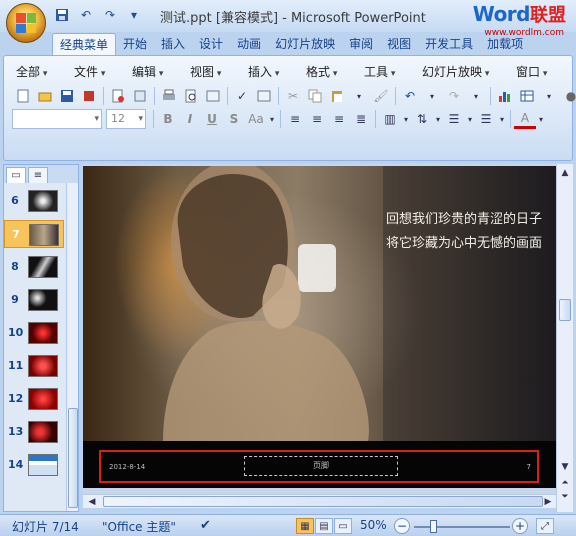 Image resolution: width=576 pixels, height=536 pixels. Describe the element at coordinates (173, 44) in the screenshot. I see `tab-insert: 插入` at that location.